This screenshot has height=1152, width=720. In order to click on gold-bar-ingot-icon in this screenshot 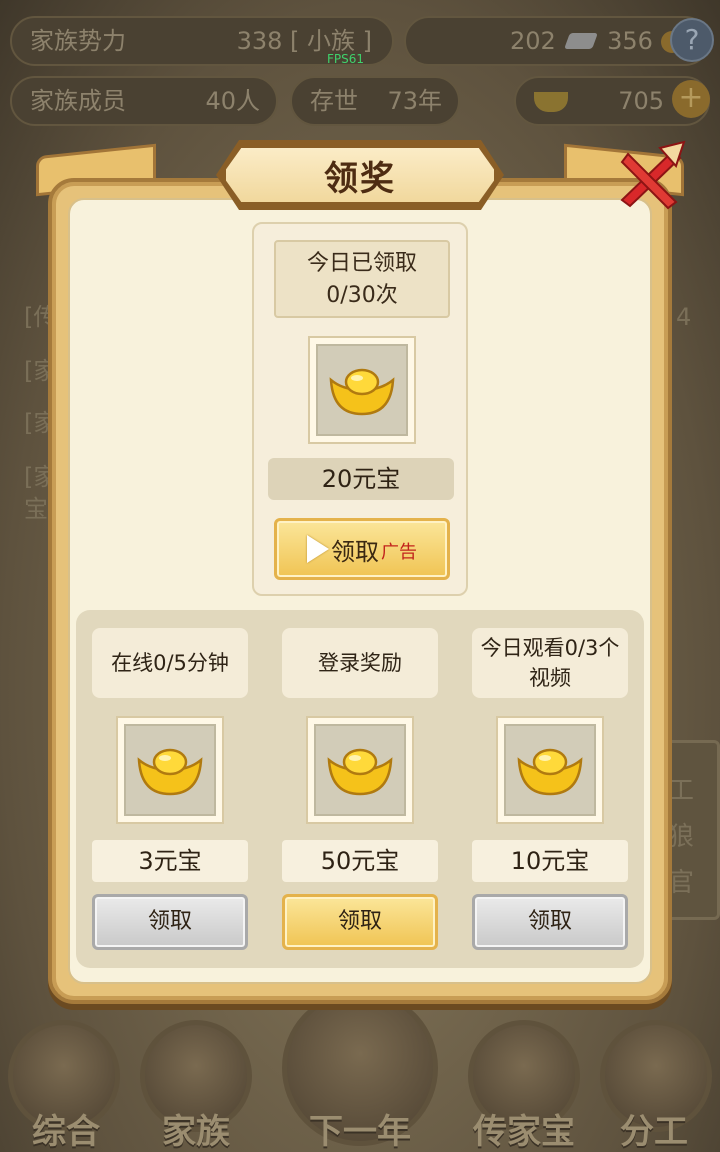, I will do `click(551, 102)`.